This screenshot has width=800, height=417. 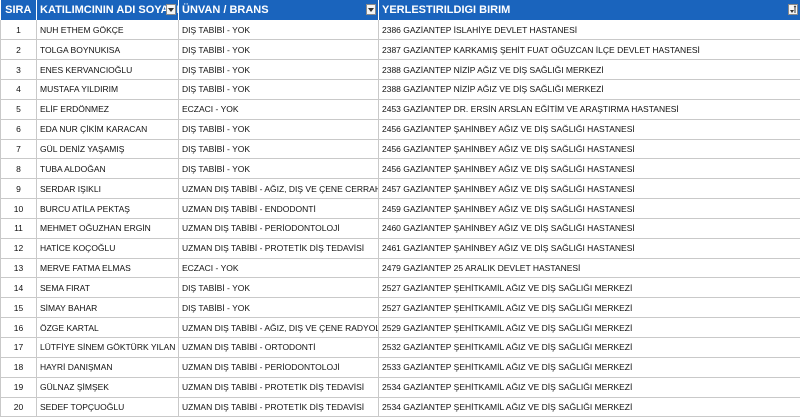 What do you see at coordinates (107, 407) in the screenshot?
I see `cell-name: SEDEF TOPÇUOĞLU` at bounding box center [107, 407].